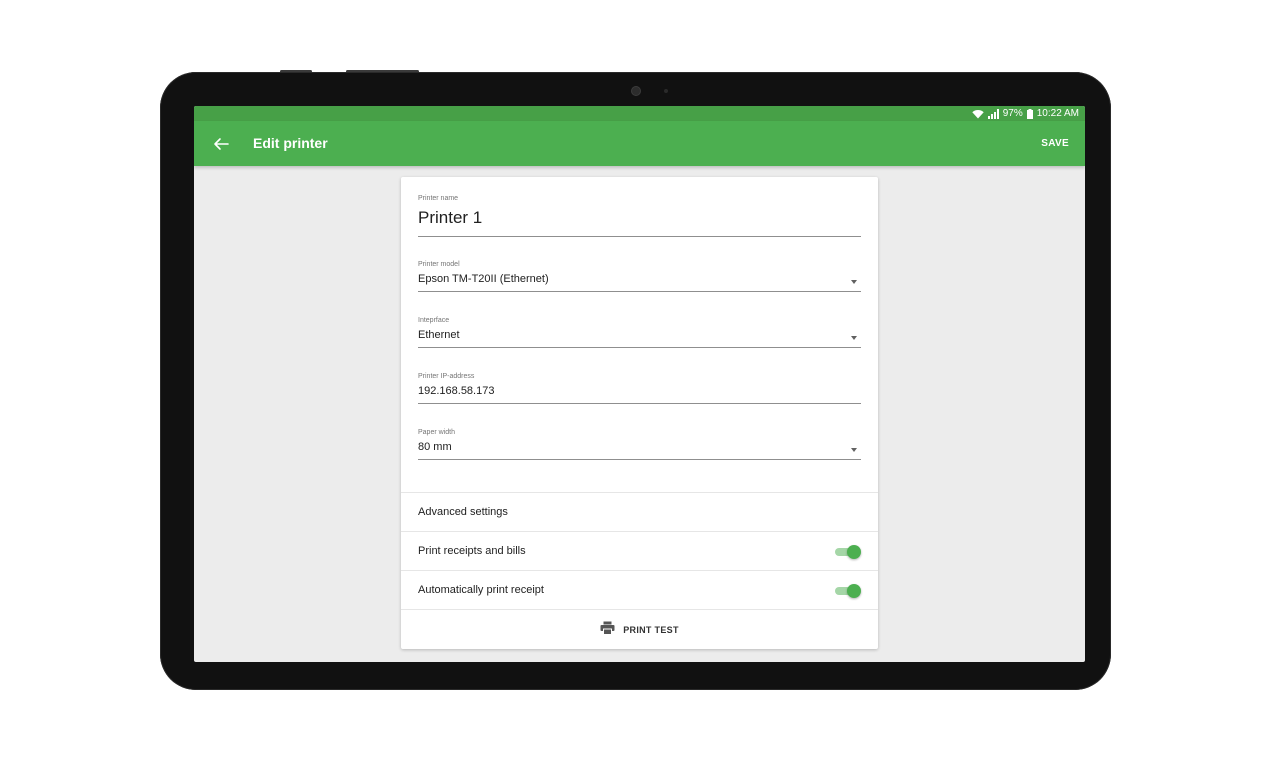  What do you see at coordinates (639, 392) in the screenshot?
I see `ip-address-input: 192.168.58.173` at bounding box center [639, 392].